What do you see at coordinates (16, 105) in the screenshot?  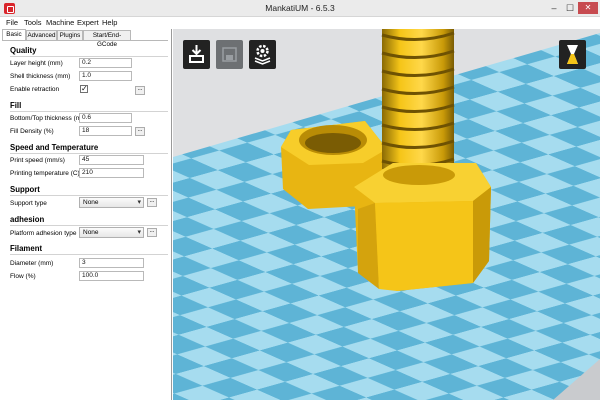 I see `section-title-fill: Fill` at bounding box center [16, 105].